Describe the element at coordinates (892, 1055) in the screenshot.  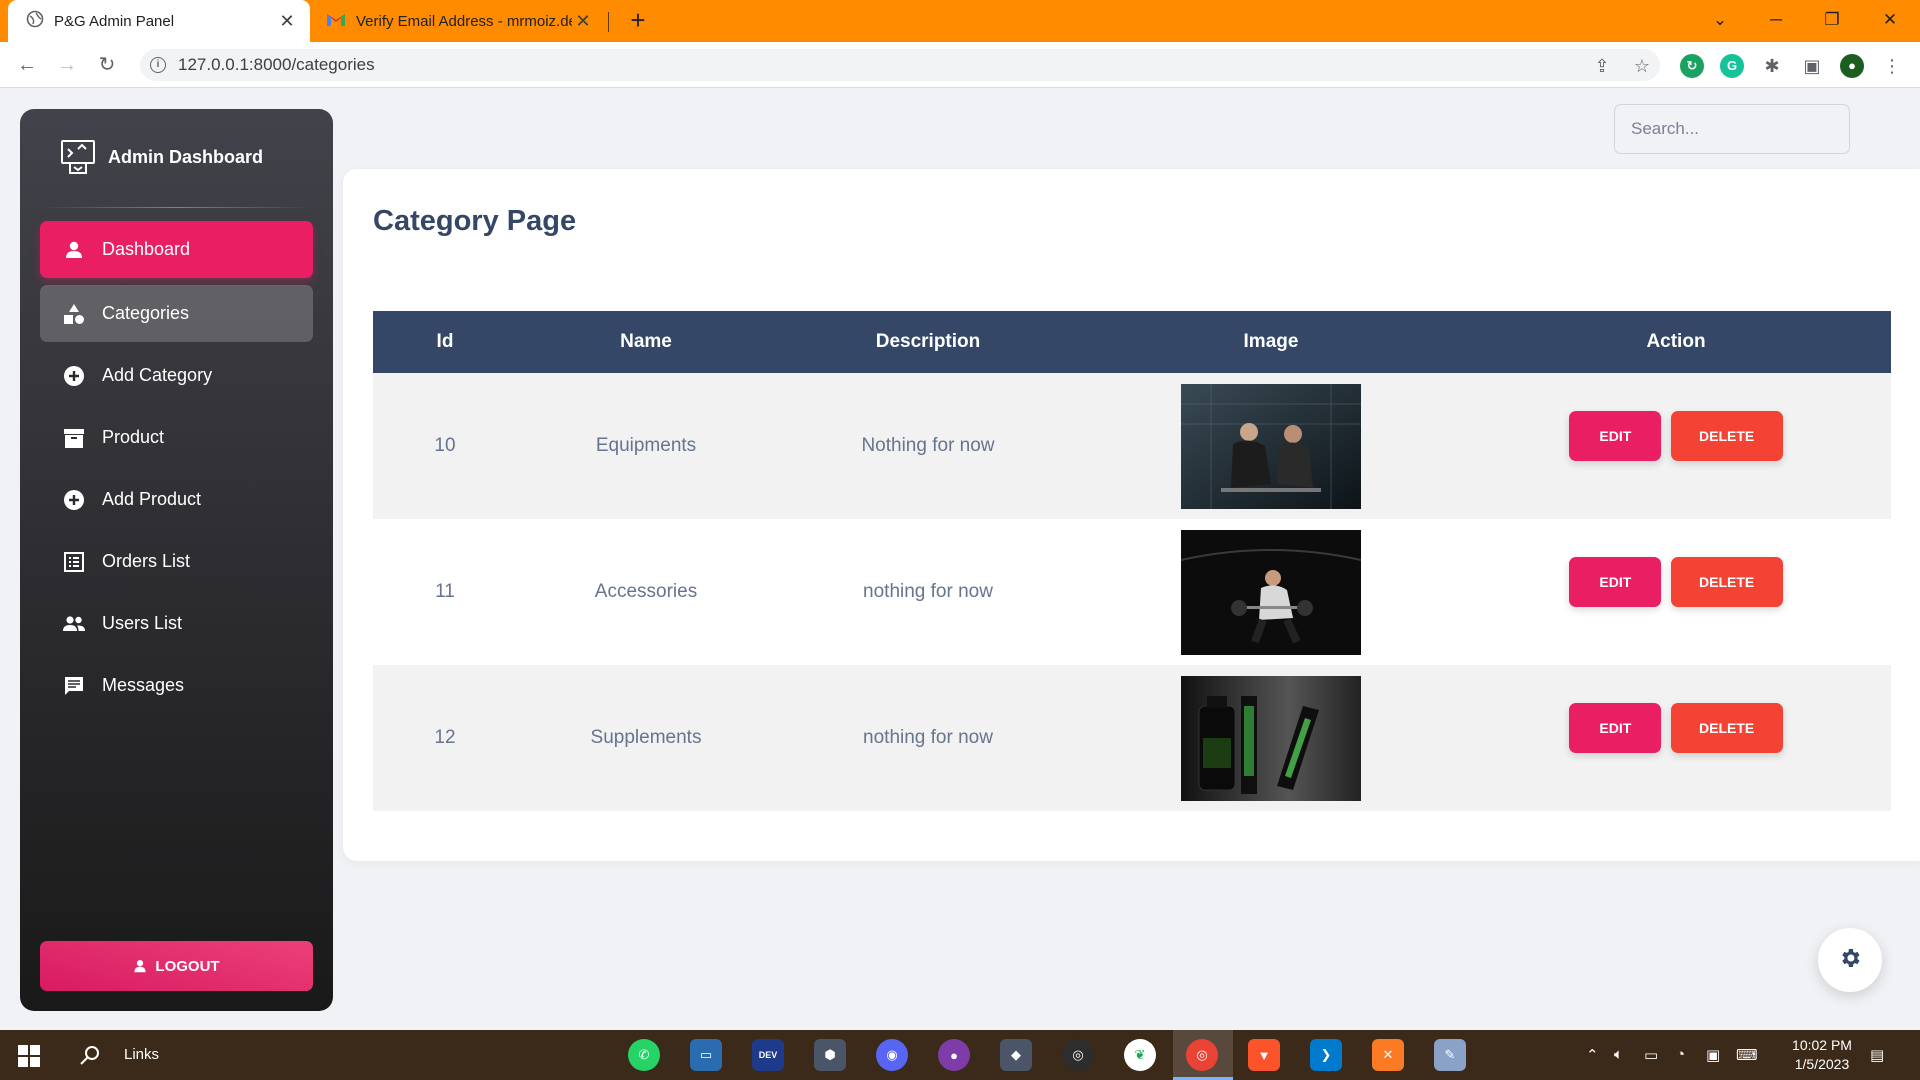
I see `discord-icon: ◉` at that location.